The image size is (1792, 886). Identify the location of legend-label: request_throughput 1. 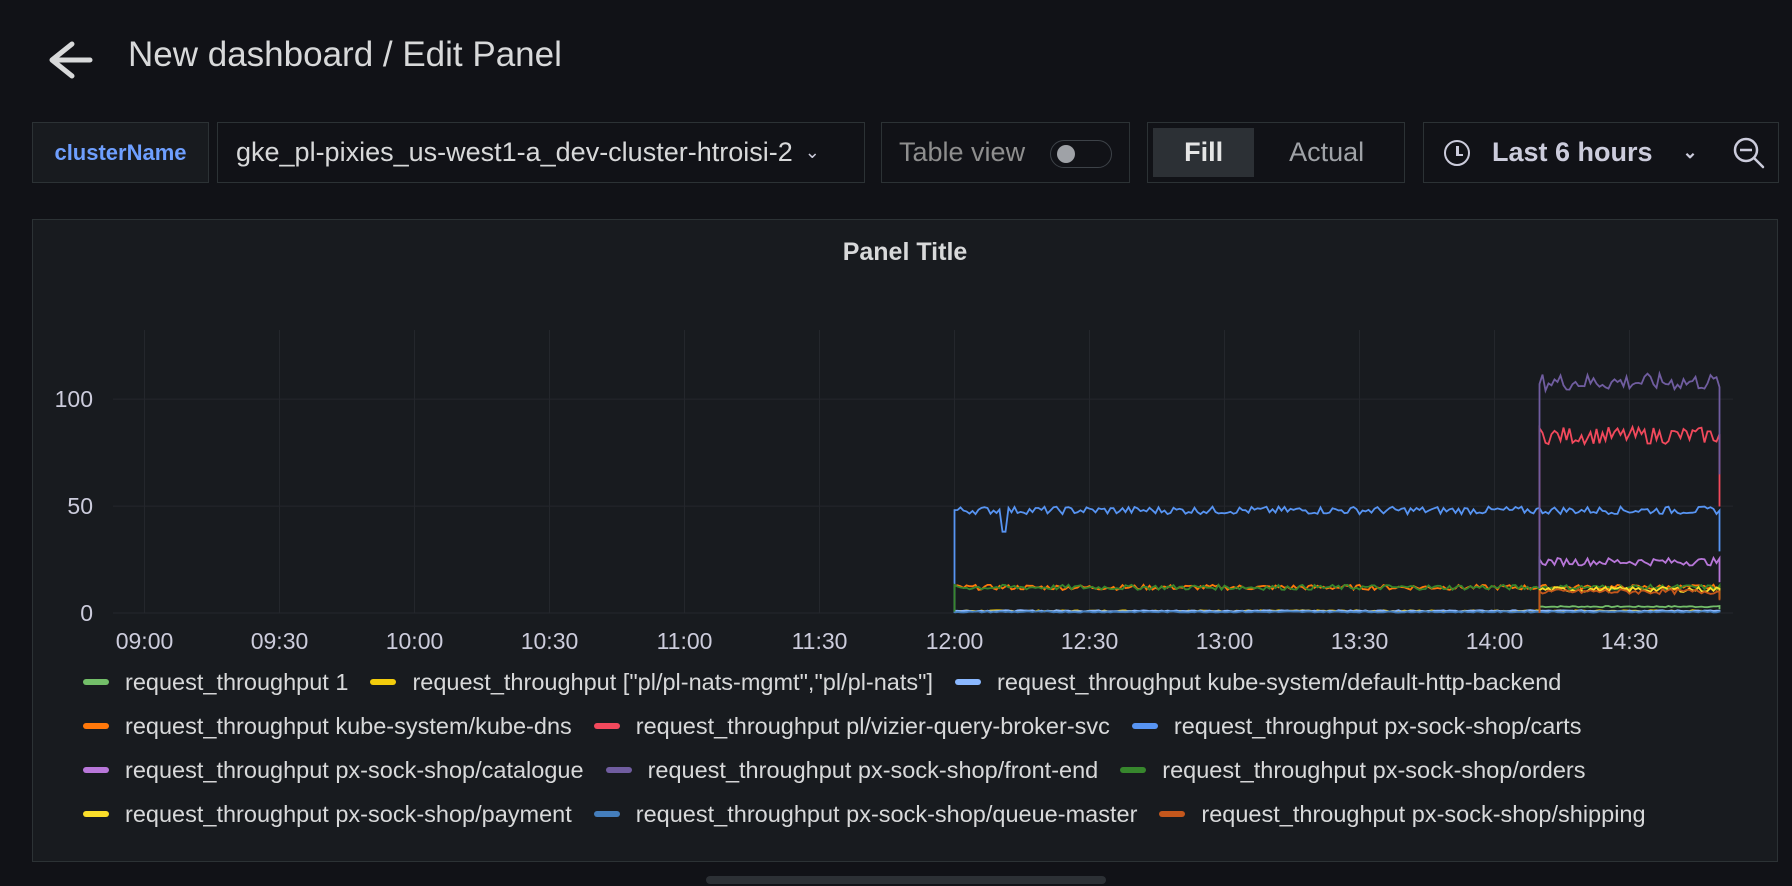
(237, 681).